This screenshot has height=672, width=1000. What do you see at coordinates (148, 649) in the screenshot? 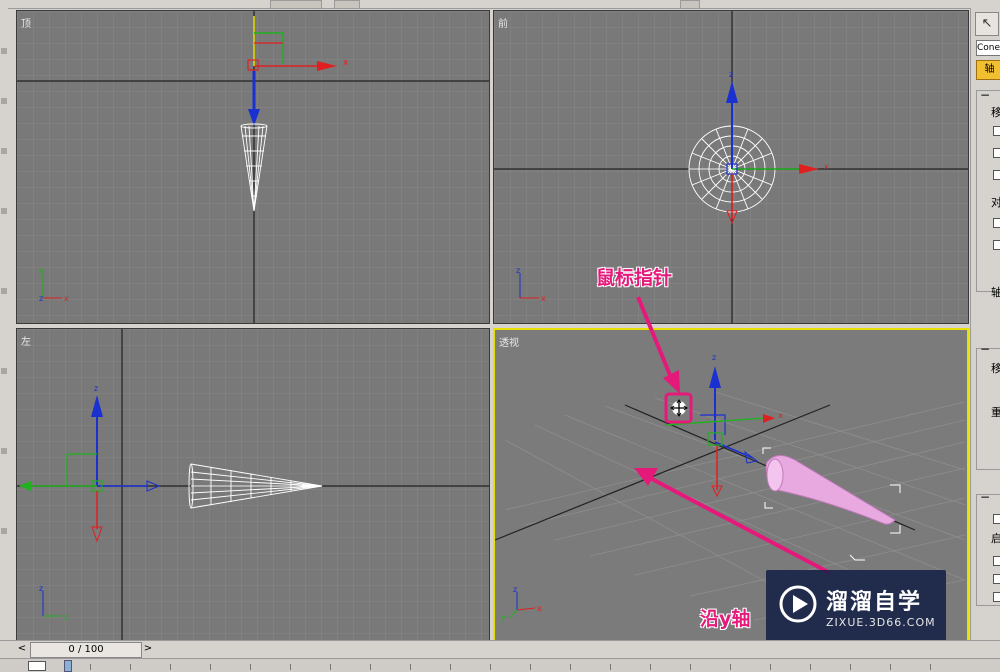
I see `next-frame-button: >` at bounding box center [148, 649].